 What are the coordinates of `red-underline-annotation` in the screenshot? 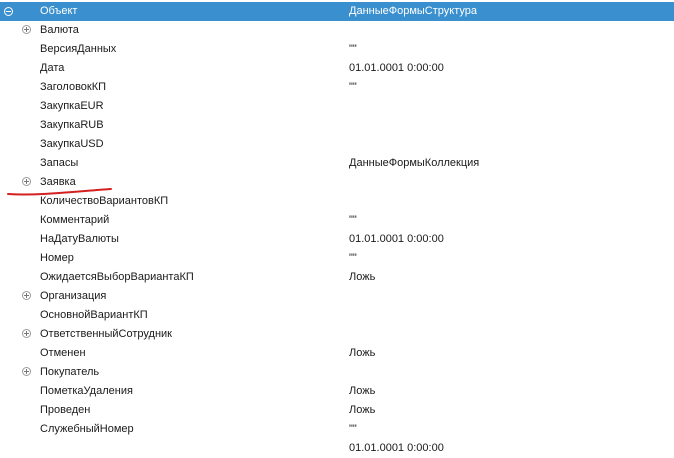 It's located at (59, 192).